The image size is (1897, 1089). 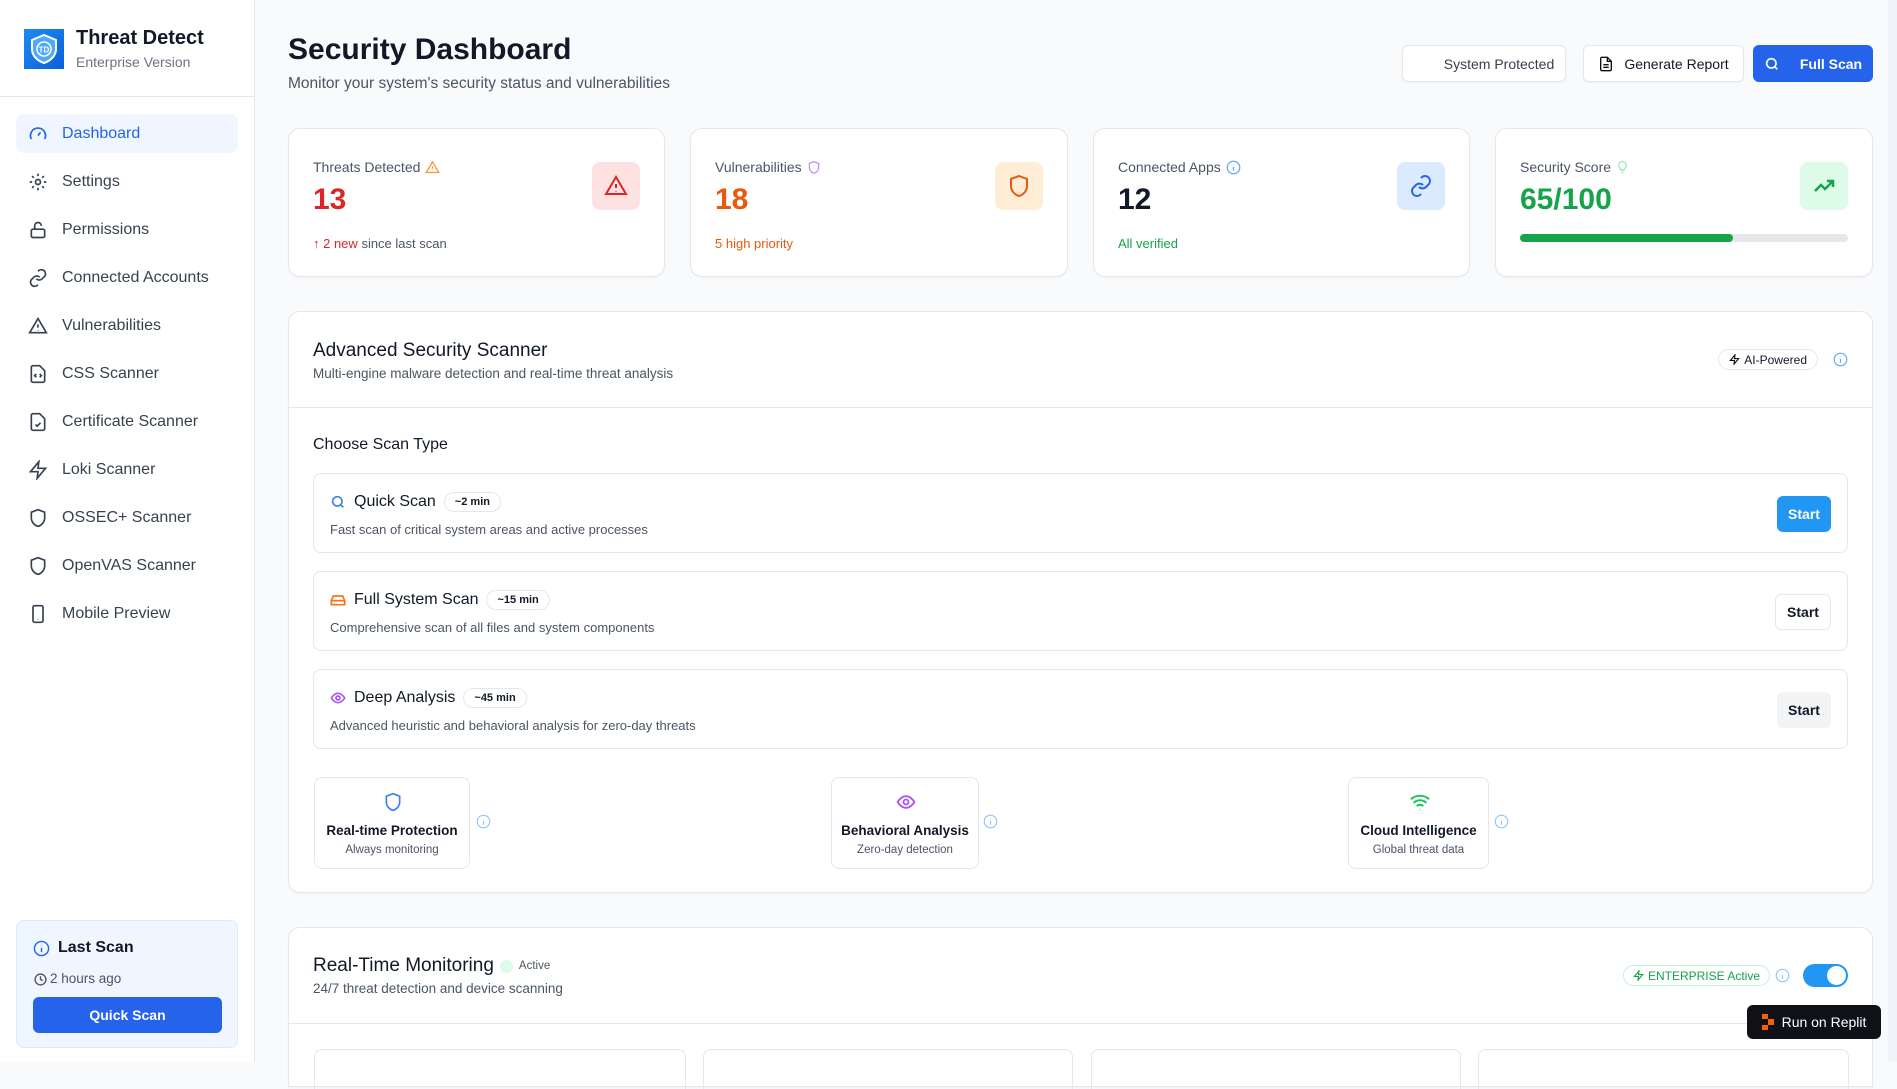 I want to click on stat-card-vulnerabilities: Vulnerabilities 18 5 high priority, so click(x=879, y=202).